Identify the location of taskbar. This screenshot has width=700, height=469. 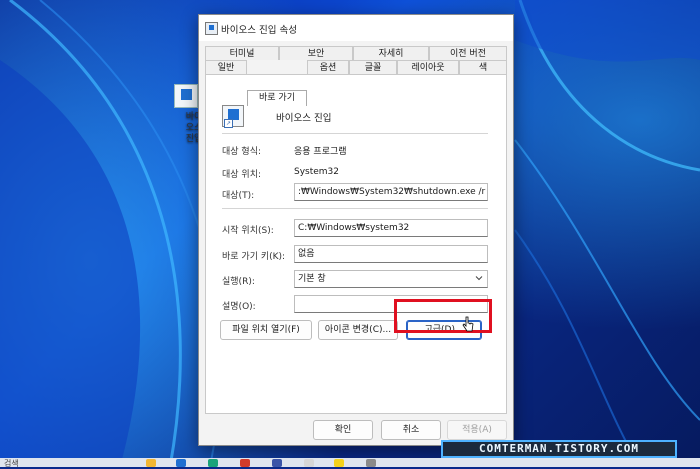
(350, 462).